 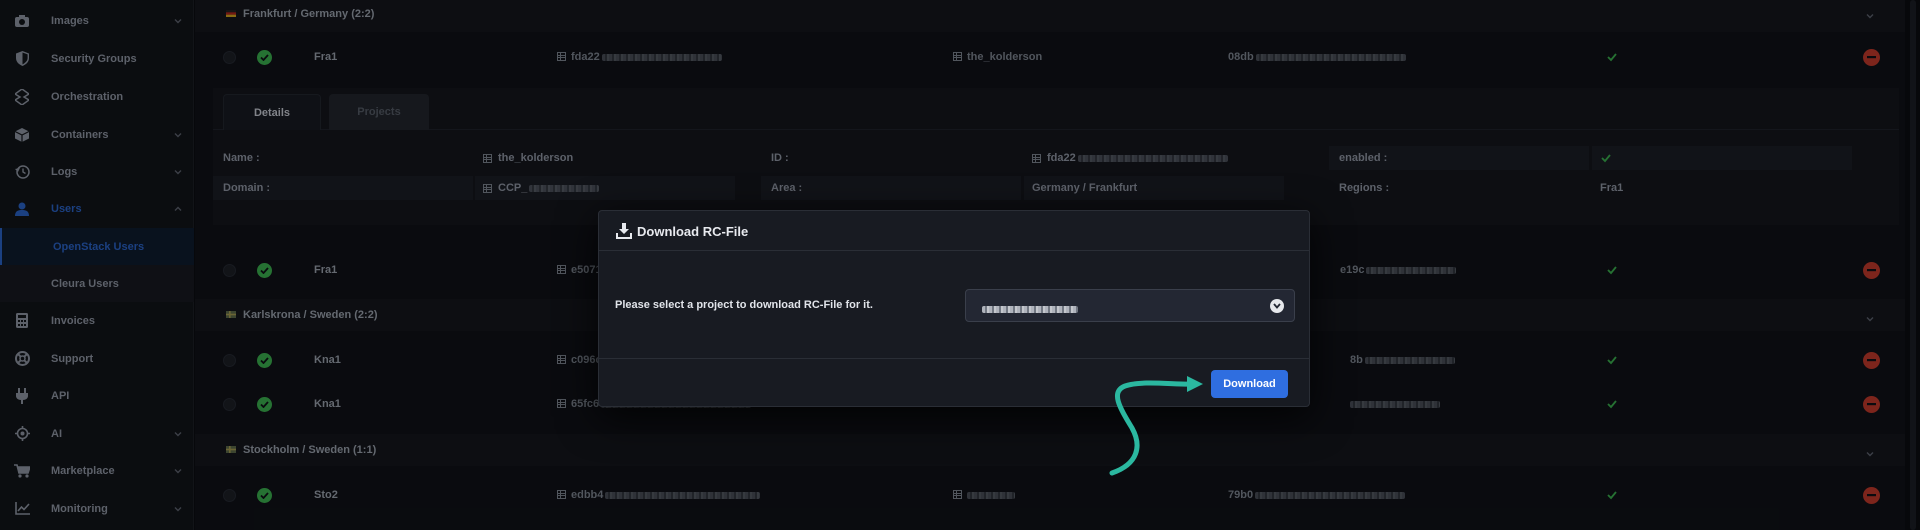 I want to click on dialog-title: Download RC-File, so click(x=693, y=231).